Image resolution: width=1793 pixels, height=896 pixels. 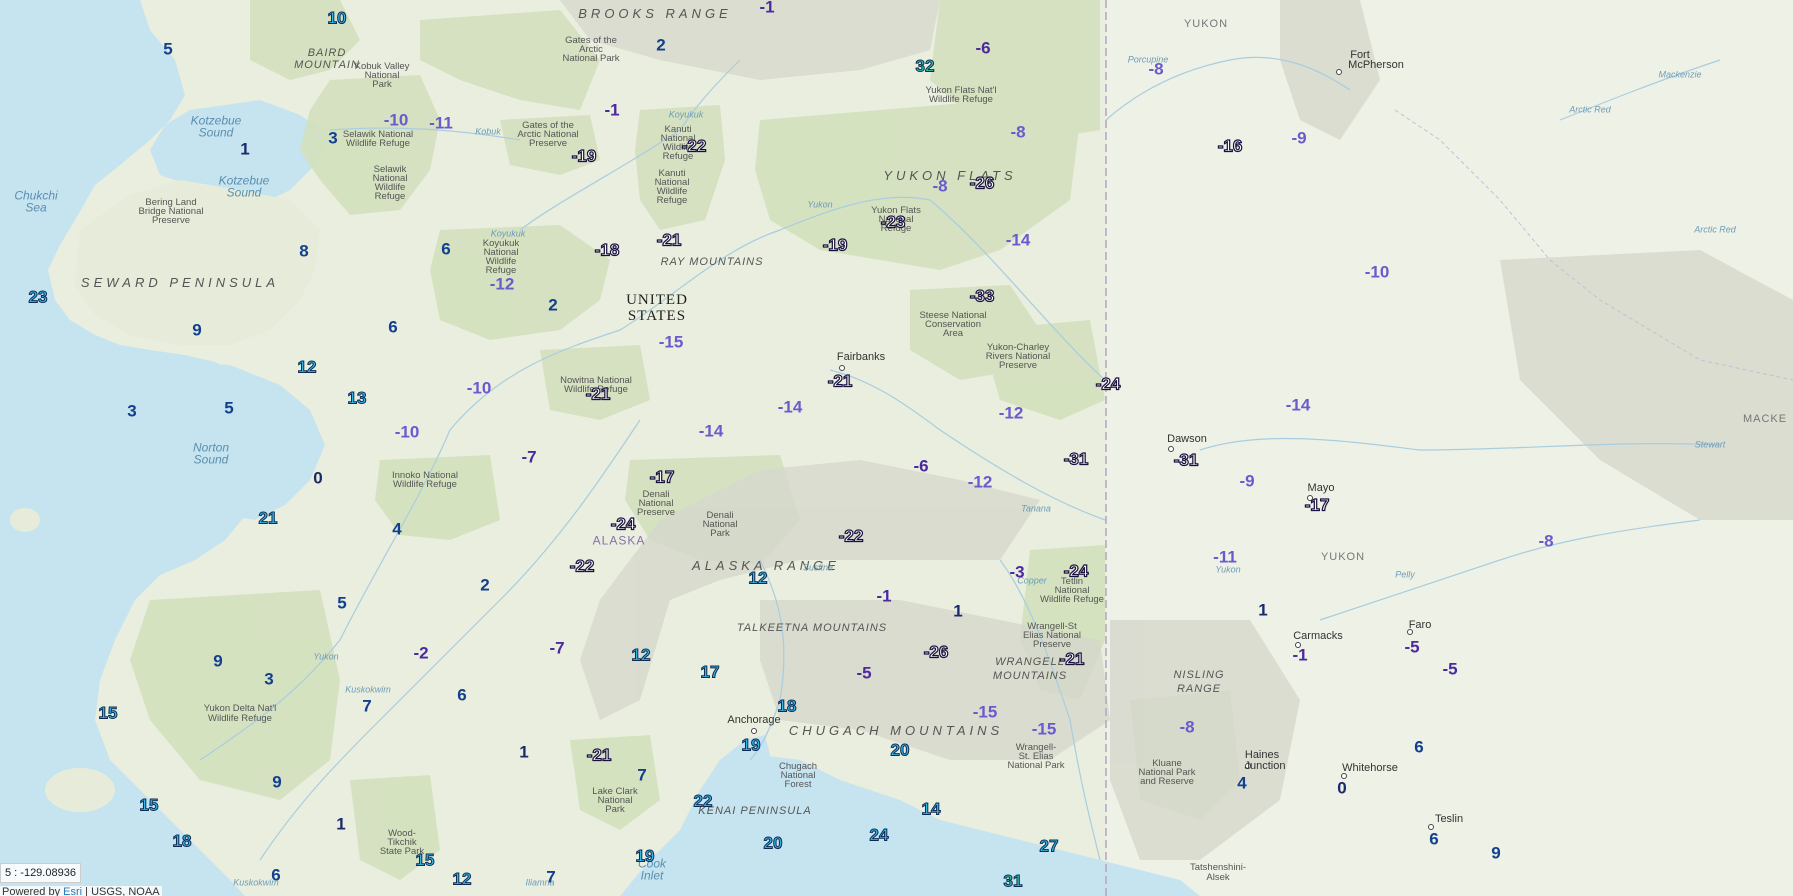 I want to click on temperature-marker: 21, so click(x=268, y=518).